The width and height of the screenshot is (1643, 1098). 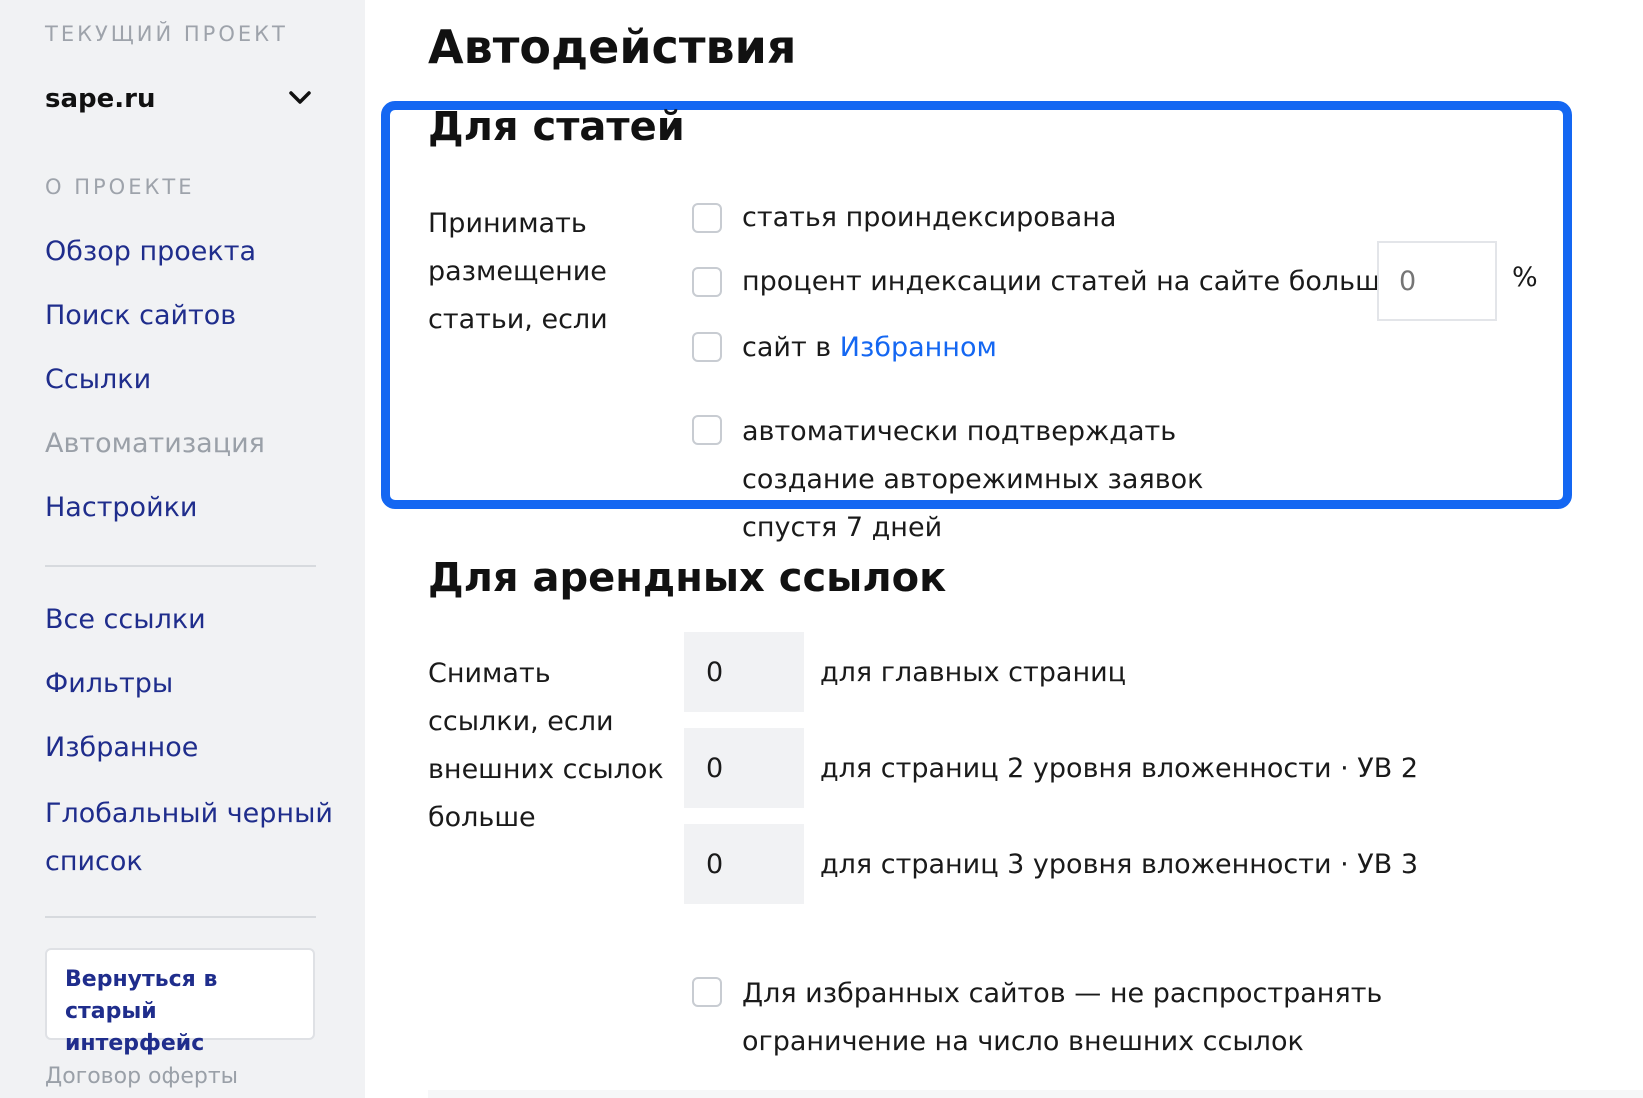 What do you see at coordinates (300, 97) in the screenshot?
I see `chevron-down-icon` at bounding box center [300, 97].